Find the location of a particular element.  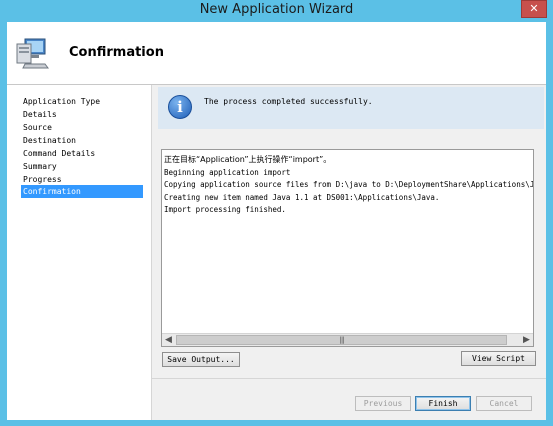

computer-icon is located at coordinates (32, 53).